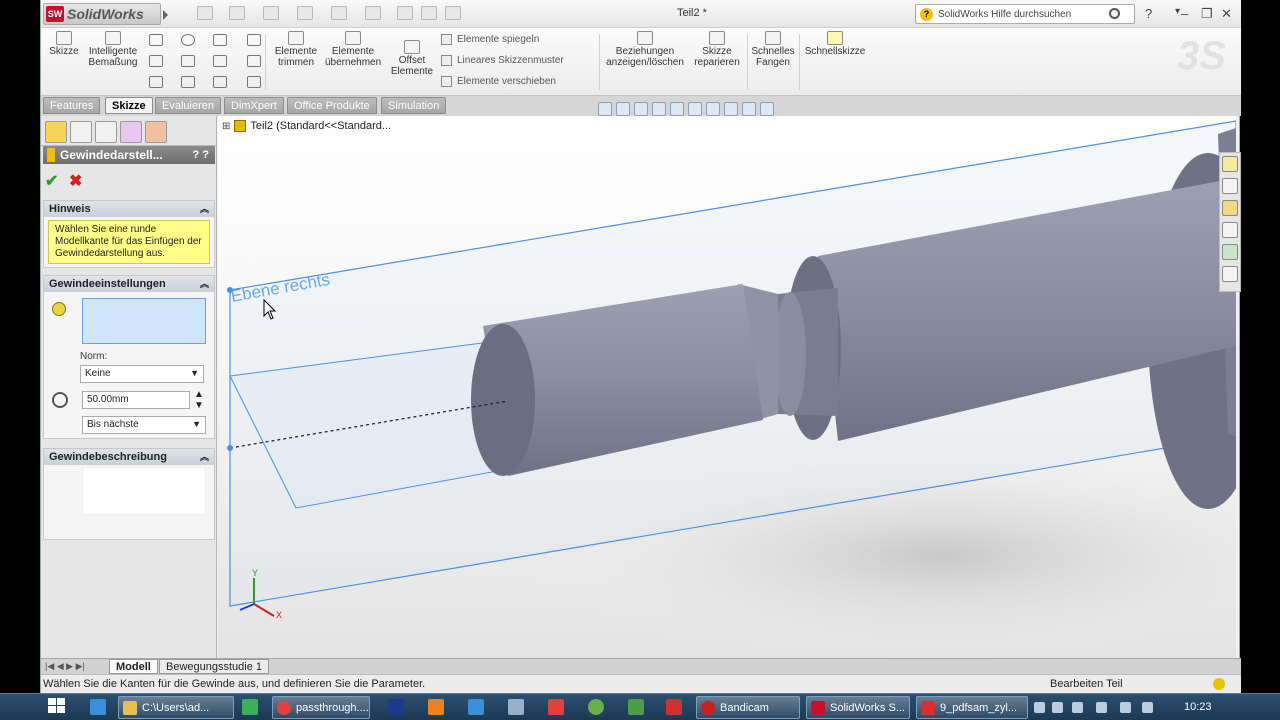 Image resolution: width=1280 pixels, height=720 pixels. What do you see at coordinates (835, 44) in the screenshot?
I see `rapid-sketch-button: Schnellskizze` at bounding box center [835, 44].